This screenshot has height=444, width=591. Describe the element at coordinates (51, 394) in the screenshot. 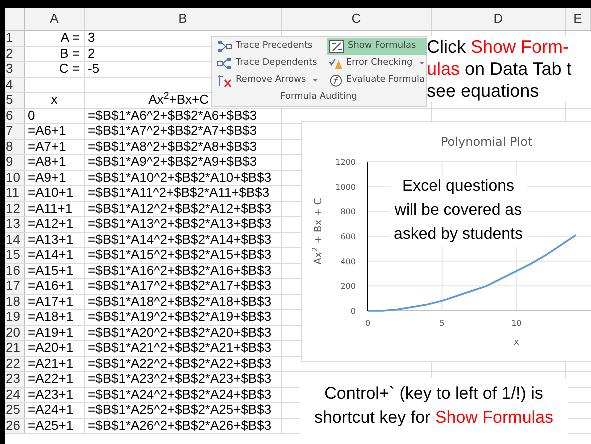

I see `cell-text: =A23+1` at that location.